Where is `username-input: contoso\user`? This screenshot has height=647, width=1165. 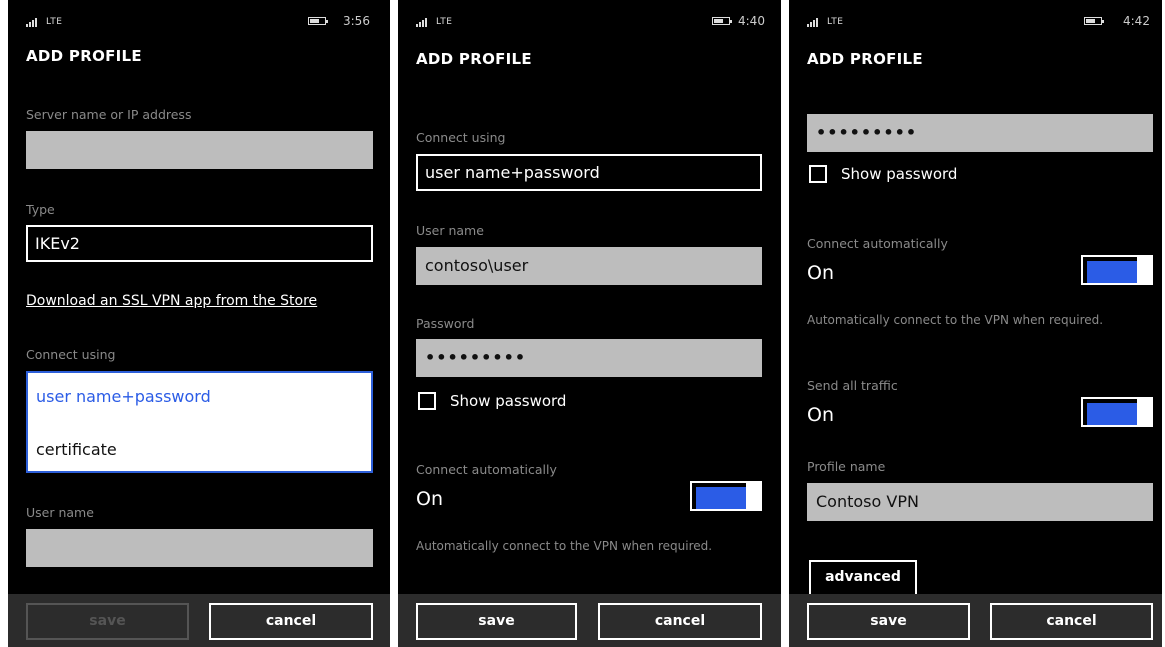
username-input: contoso\user is located at coordinates (589, 266).